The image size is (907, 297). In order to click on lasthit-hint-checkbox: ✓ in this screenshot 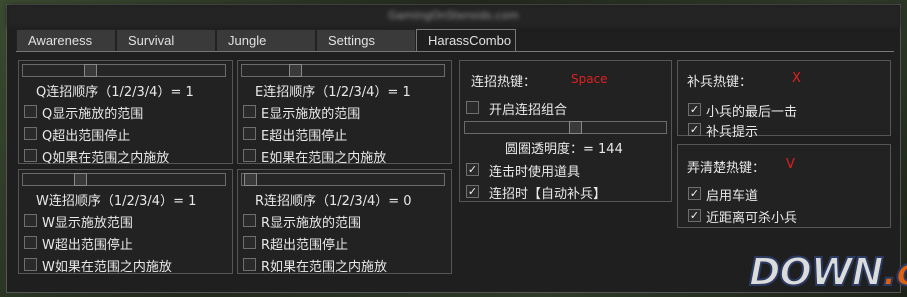, I will do `click(694, 129)`.